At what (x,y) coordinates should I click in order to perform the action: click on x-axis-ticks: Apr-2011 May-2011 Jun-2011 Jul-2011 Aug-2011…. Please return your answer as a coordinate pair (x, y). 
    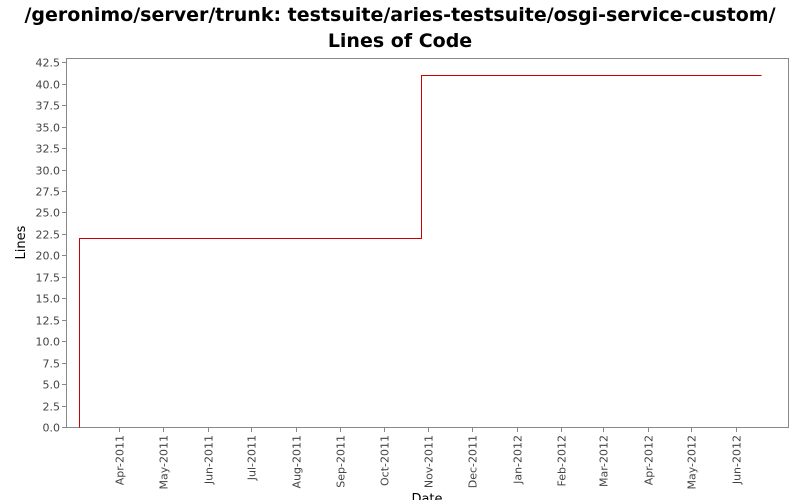
    Looking at the image, I should click on (429, 458).